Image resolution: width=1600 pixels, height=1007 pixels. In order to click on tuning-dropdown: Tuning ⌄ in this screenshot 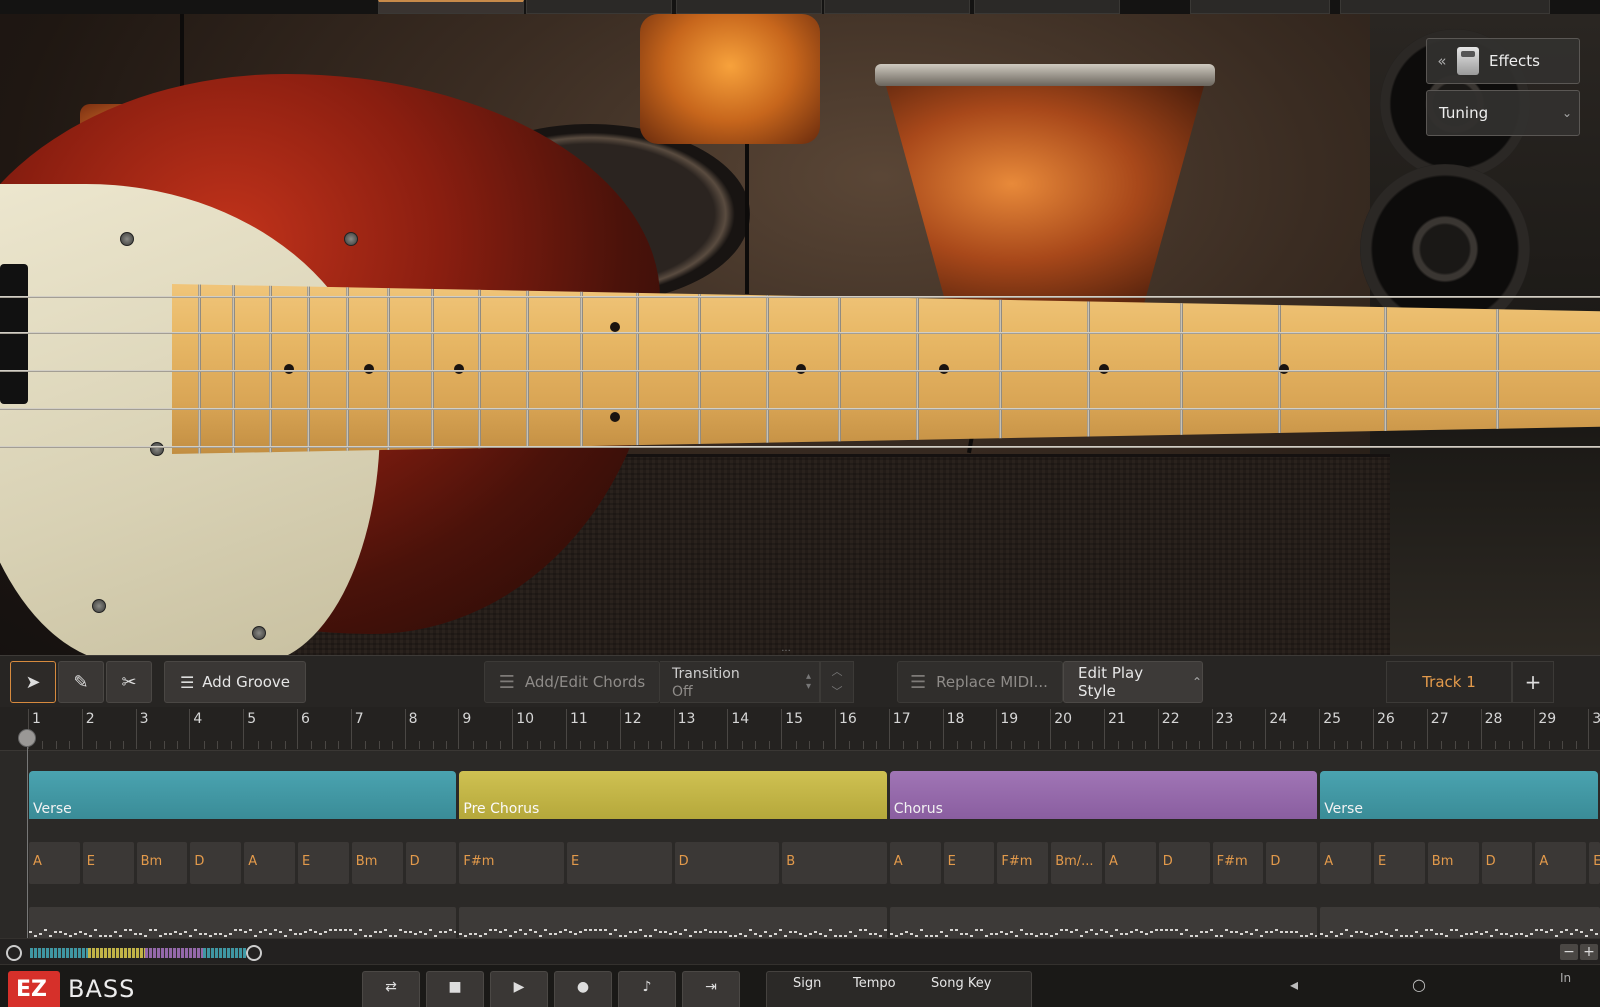, I will do `click(1503, 113)`.